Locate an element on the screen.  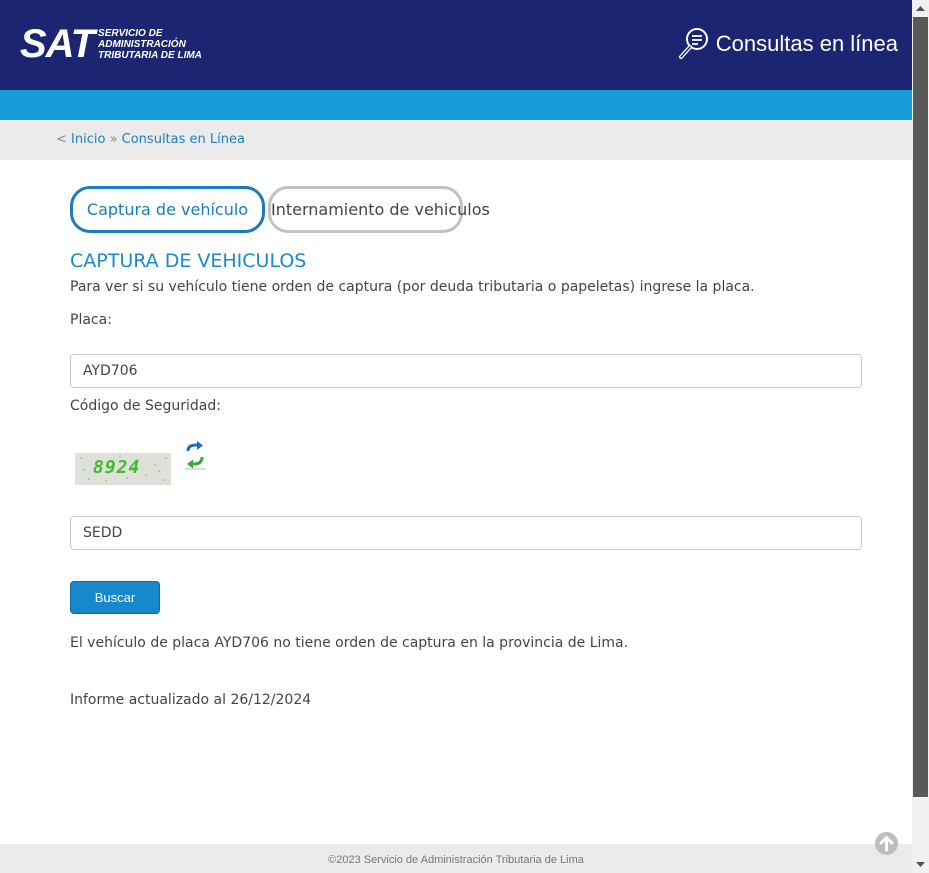
search-button: Buscar is located at coordinates (115, 597).